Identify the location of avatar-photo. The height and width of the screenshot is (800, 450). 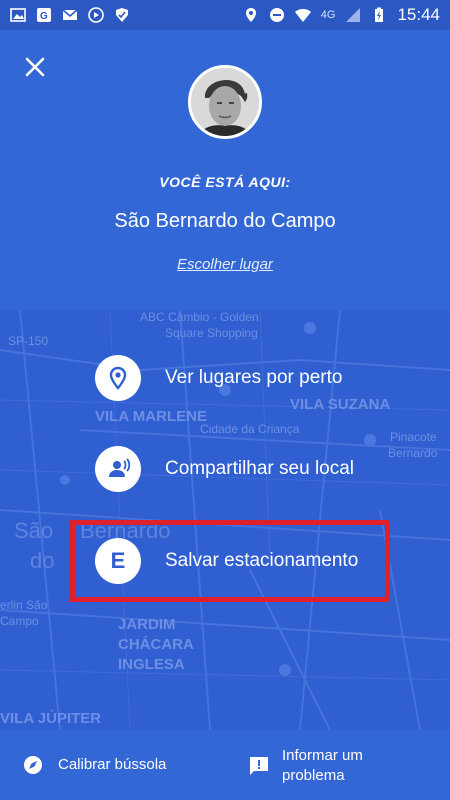
(225, 102).